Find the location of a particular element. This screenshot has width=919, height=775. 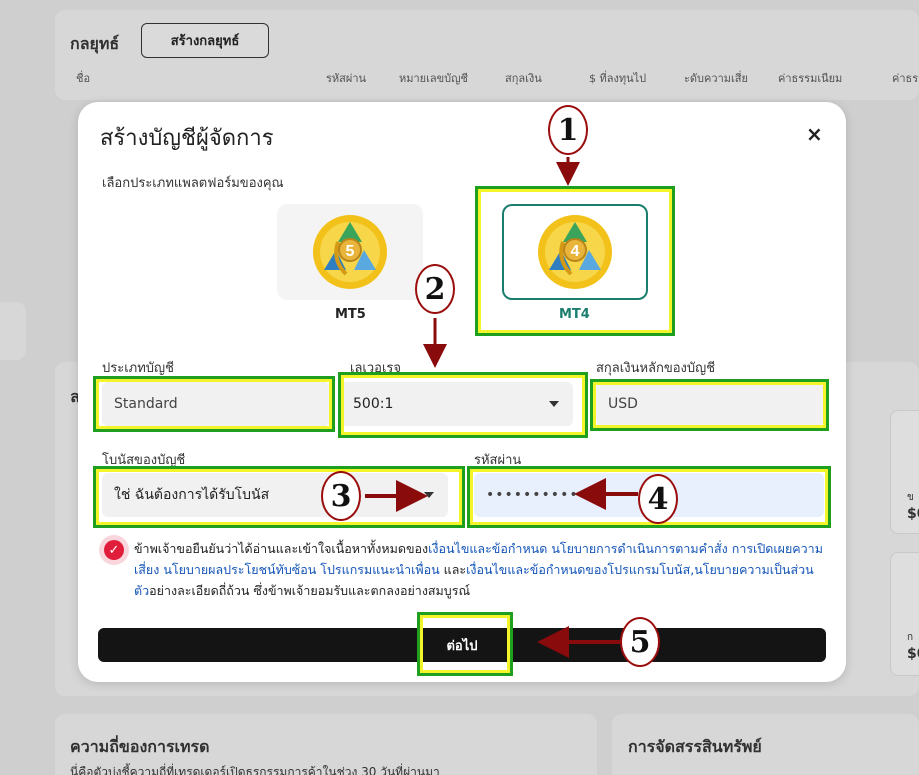

next-button: ต่อไป is located at coordinates (462, 645).